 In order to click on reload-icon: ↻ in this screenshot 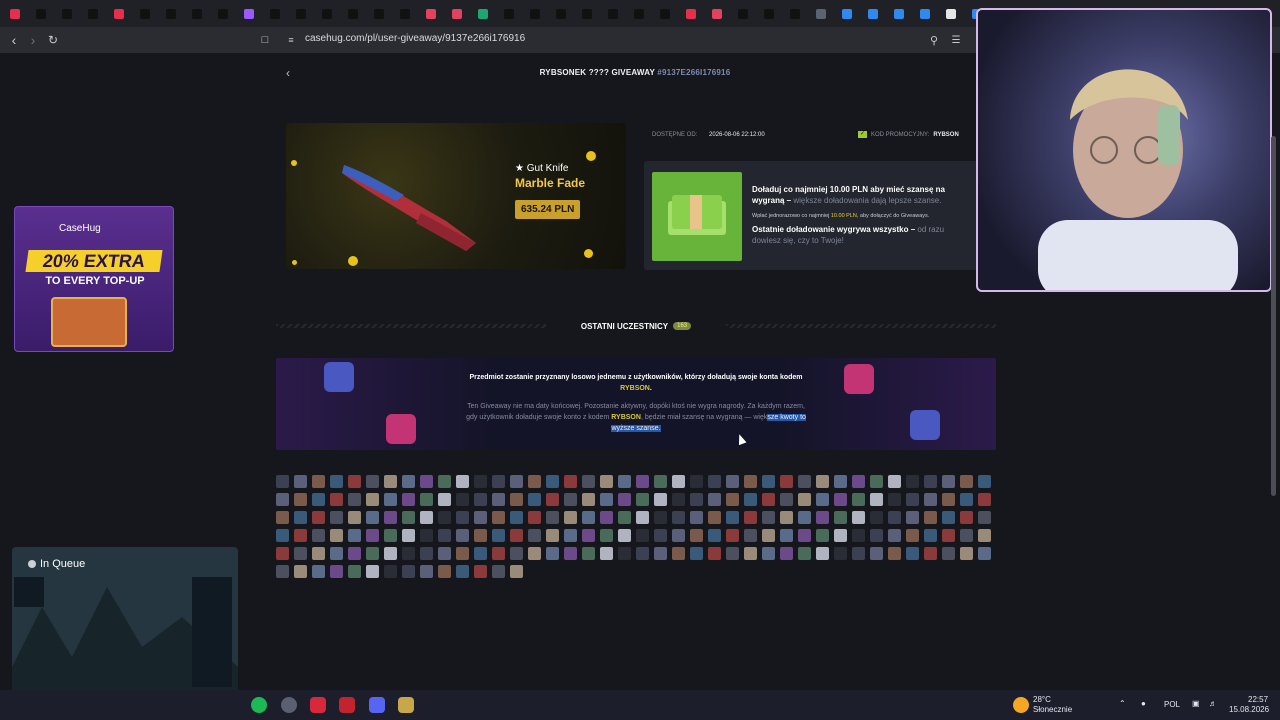, I will do `click(53, 40)`.